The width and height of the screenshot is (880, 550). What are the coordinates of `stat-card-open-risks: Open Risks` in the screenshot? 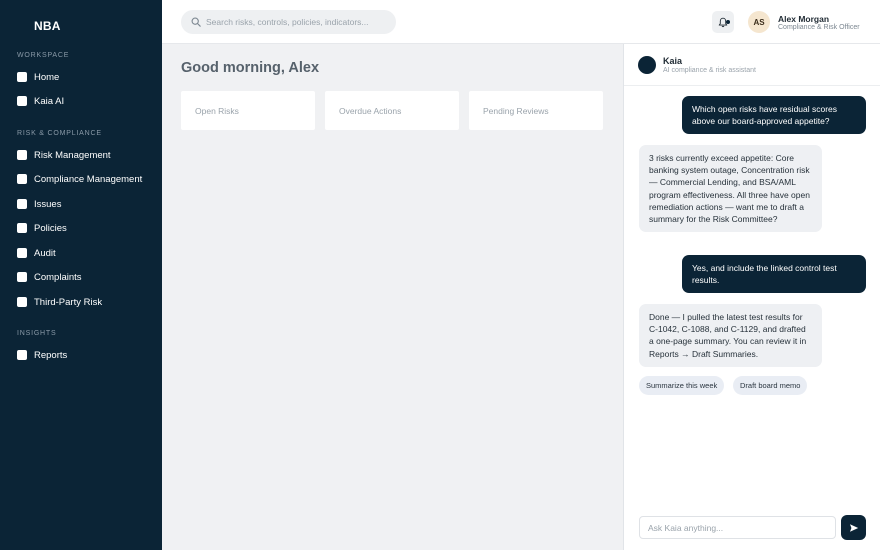 It's located at (248, 110).